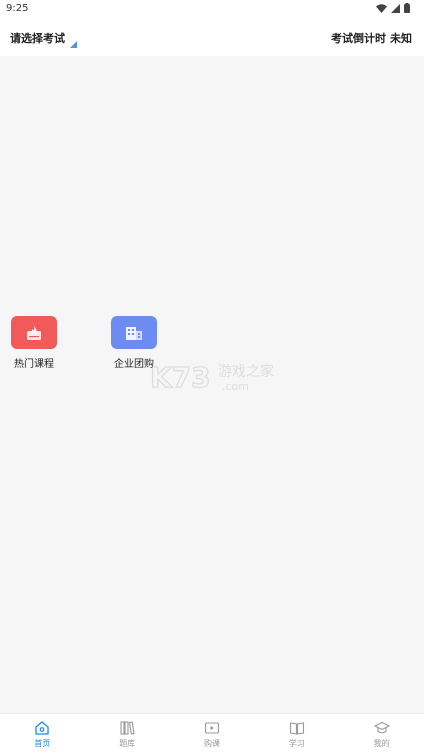 This screenshot has height=754, width=424. I want to click on svg-text: K73, so click(180, 377).